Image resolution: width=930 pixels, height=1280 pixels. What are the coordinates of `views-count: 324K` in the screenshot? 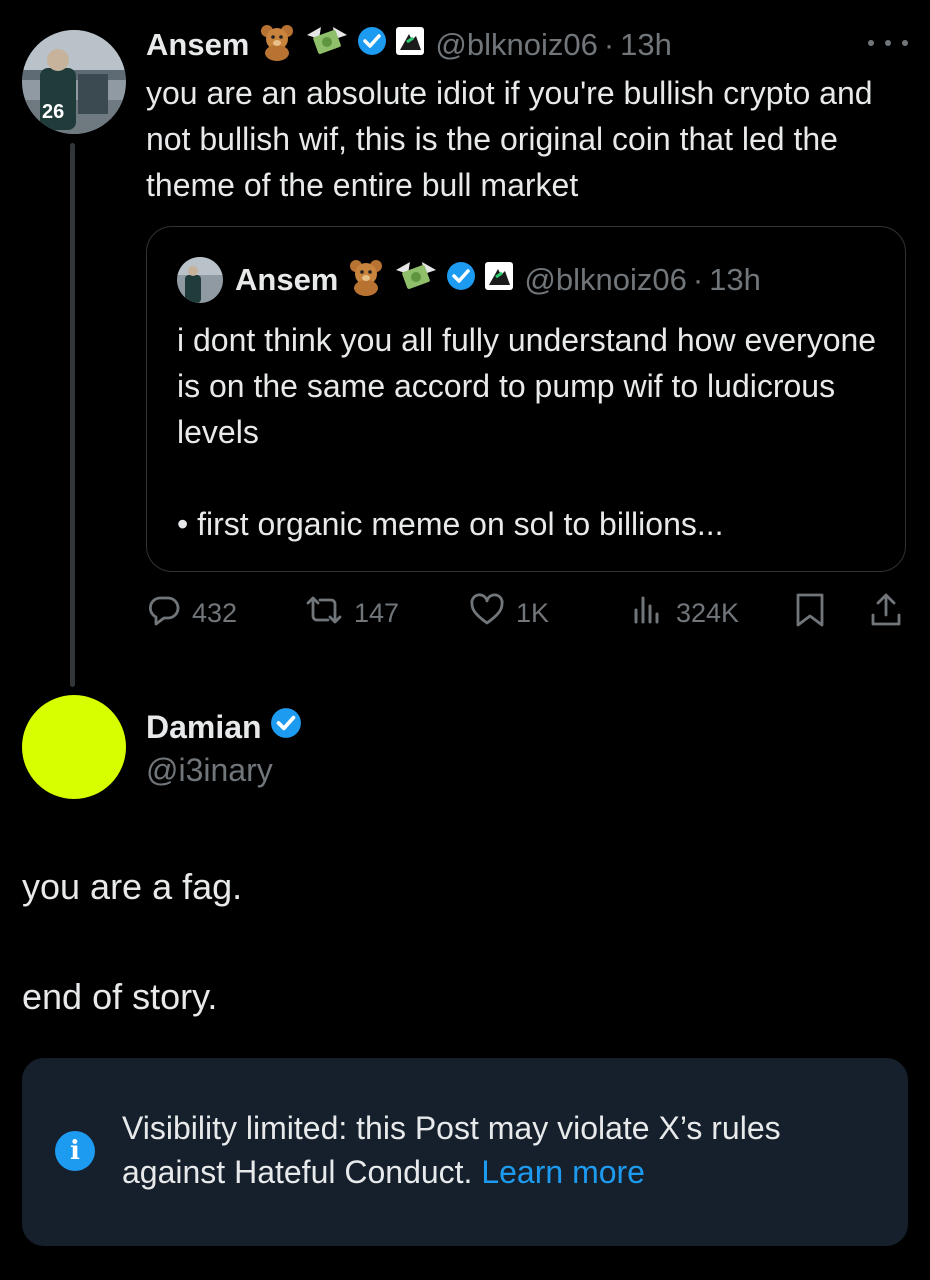 It's located at (708, 612).